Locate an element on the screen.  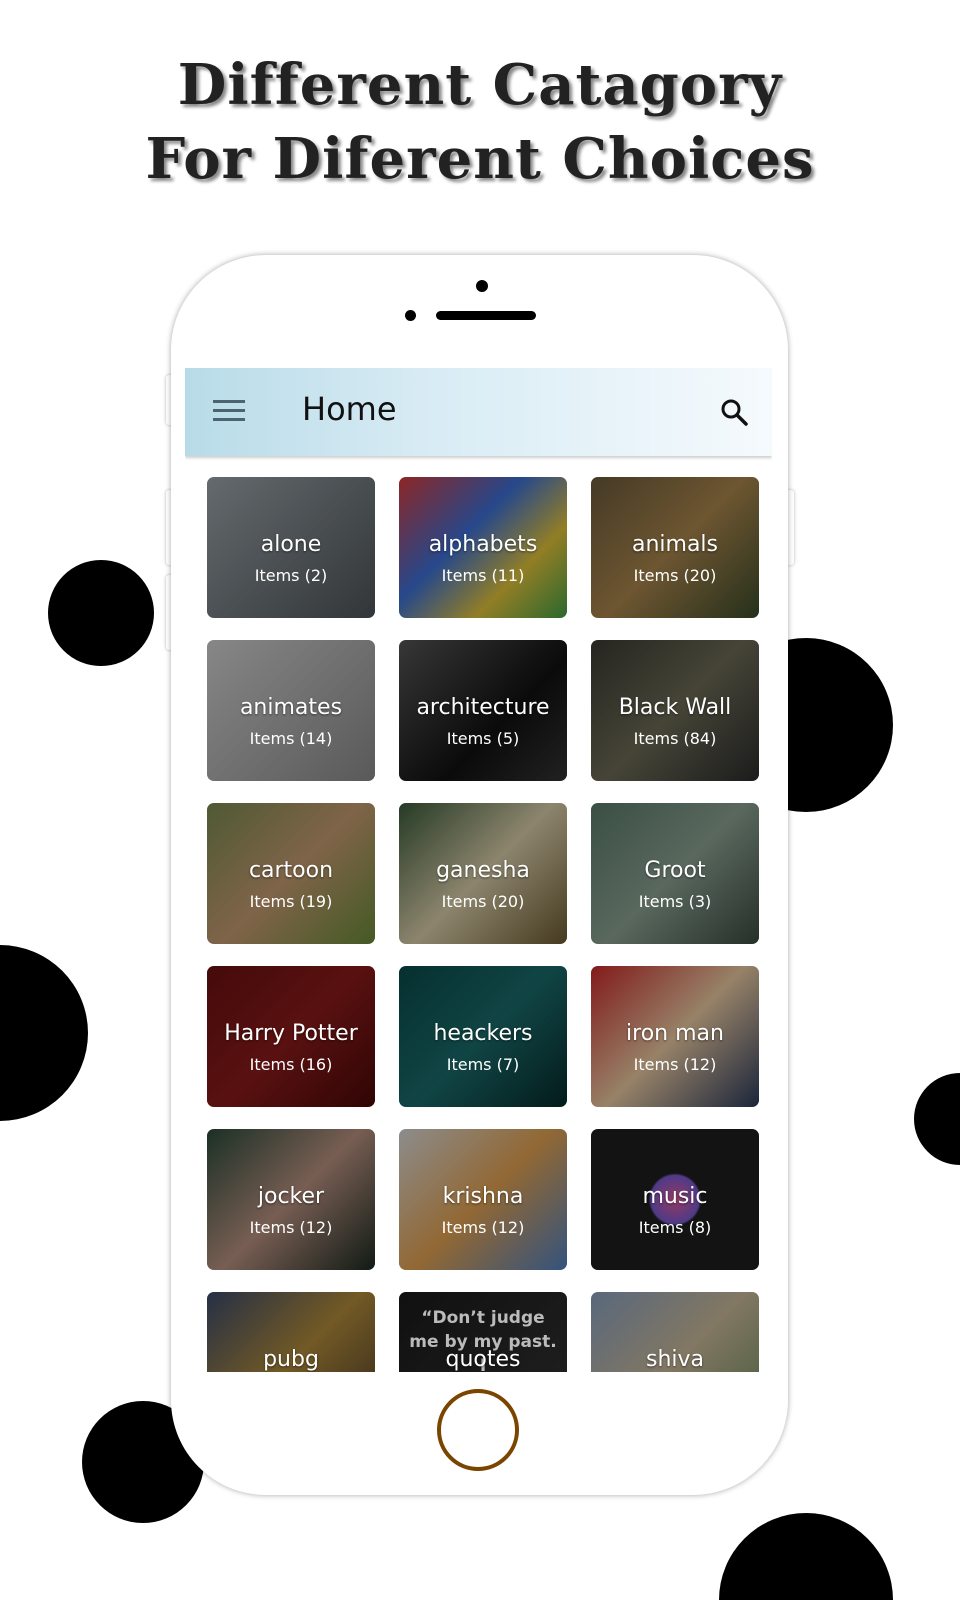
category-count: Items (14) is located at coordinates (291, 738).